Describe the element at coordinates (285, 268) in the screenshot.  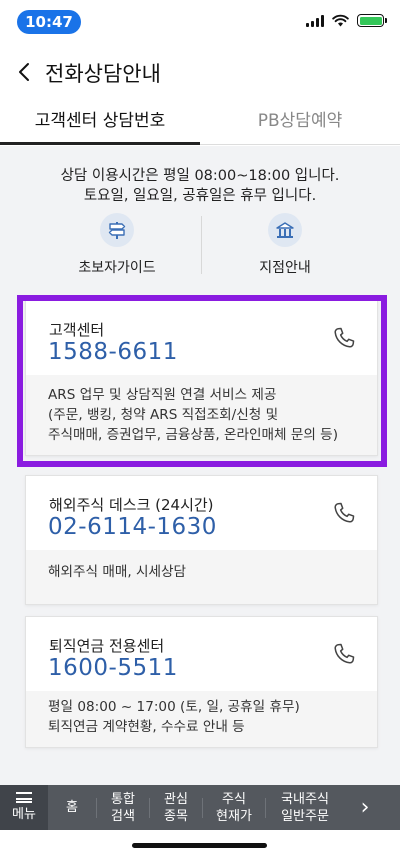
I see `branch-info-label: 지점안내` at that location.